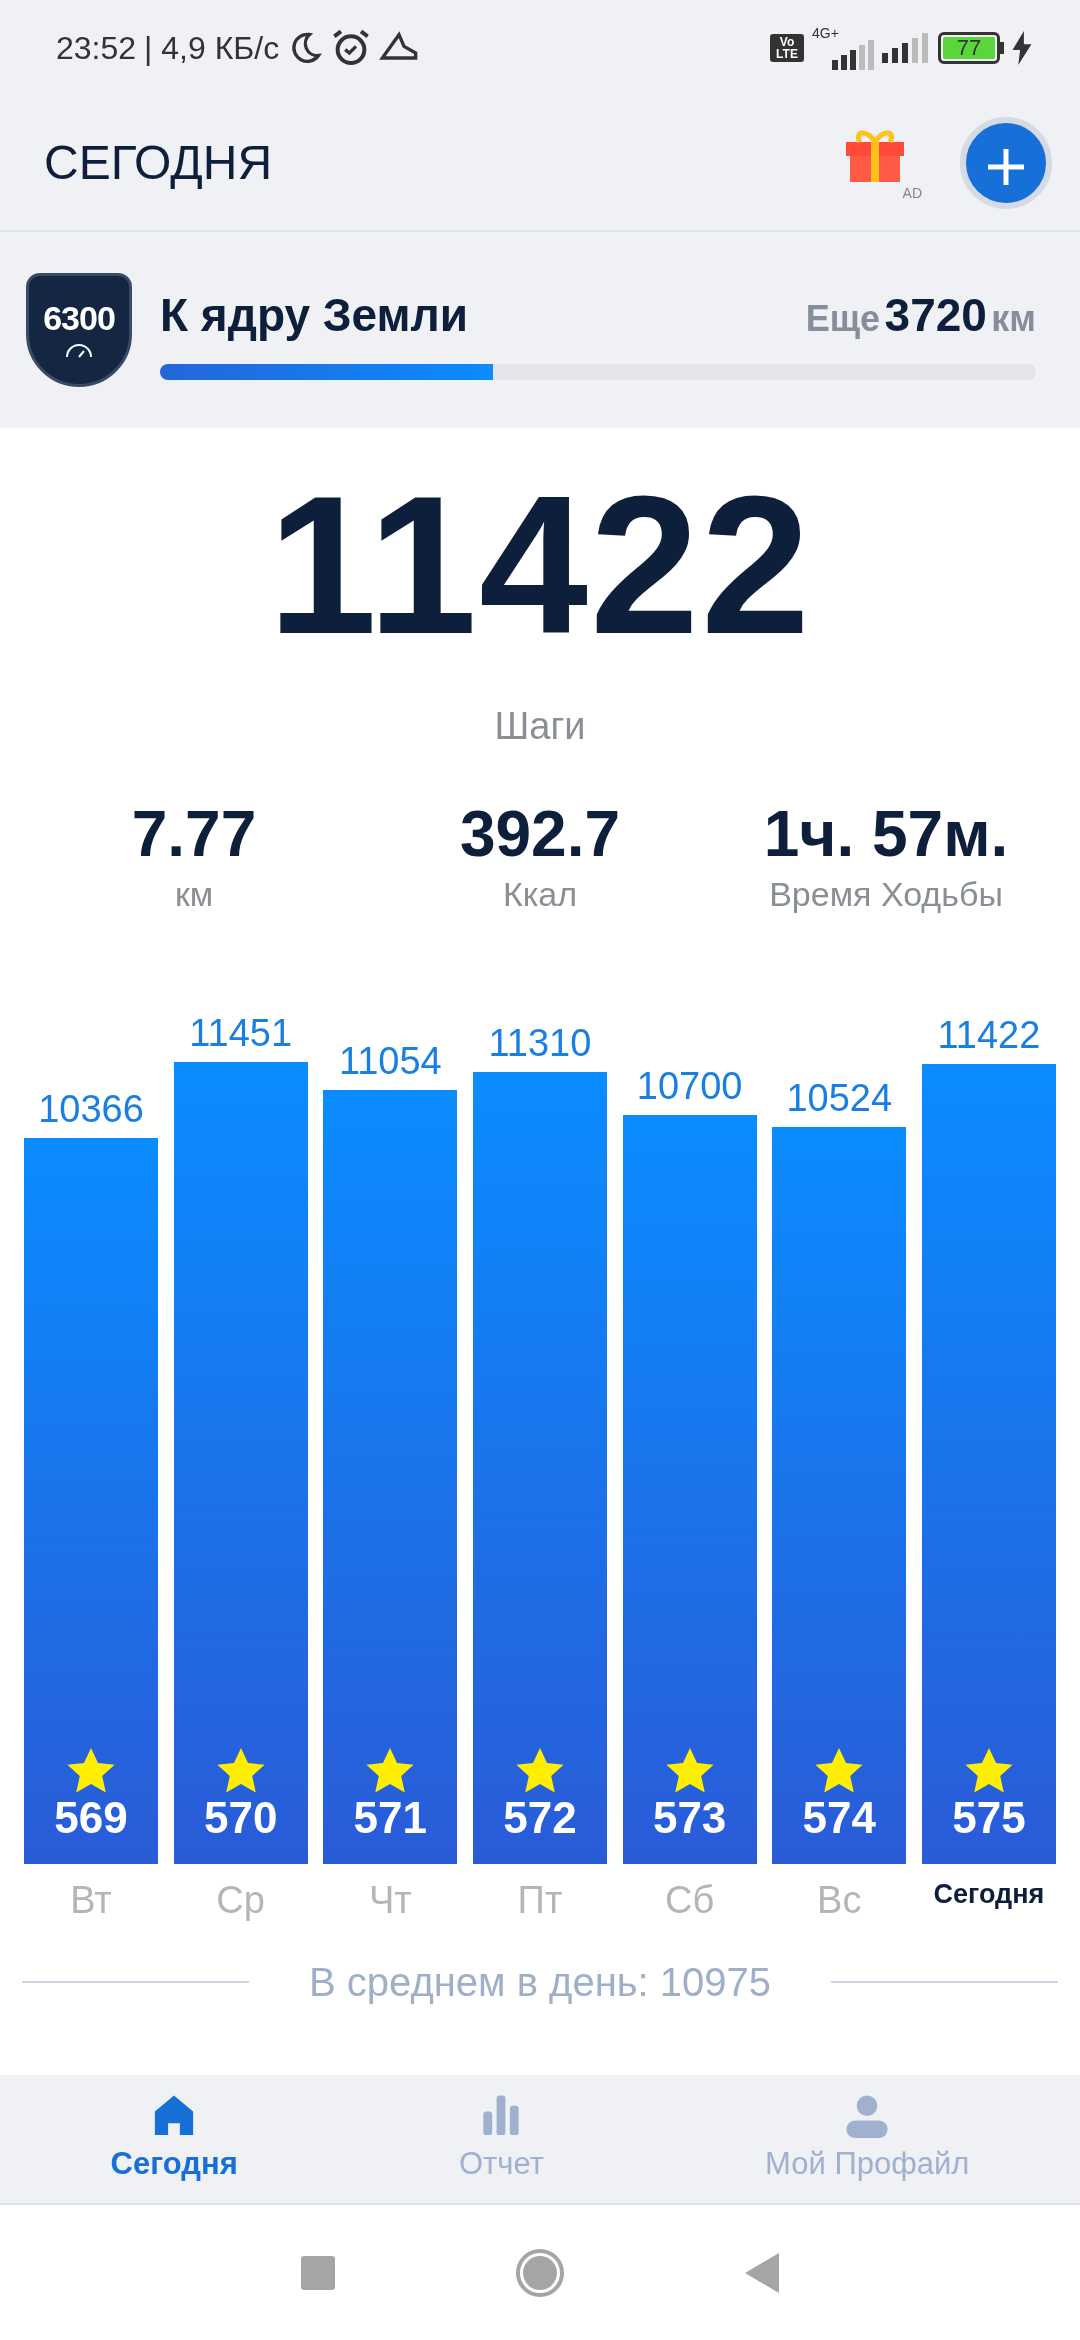  What do you see at coordinates (314, 315) in the screenshot?
I see `goal-title: К ядру Земли` at bounding box center [314, 315].